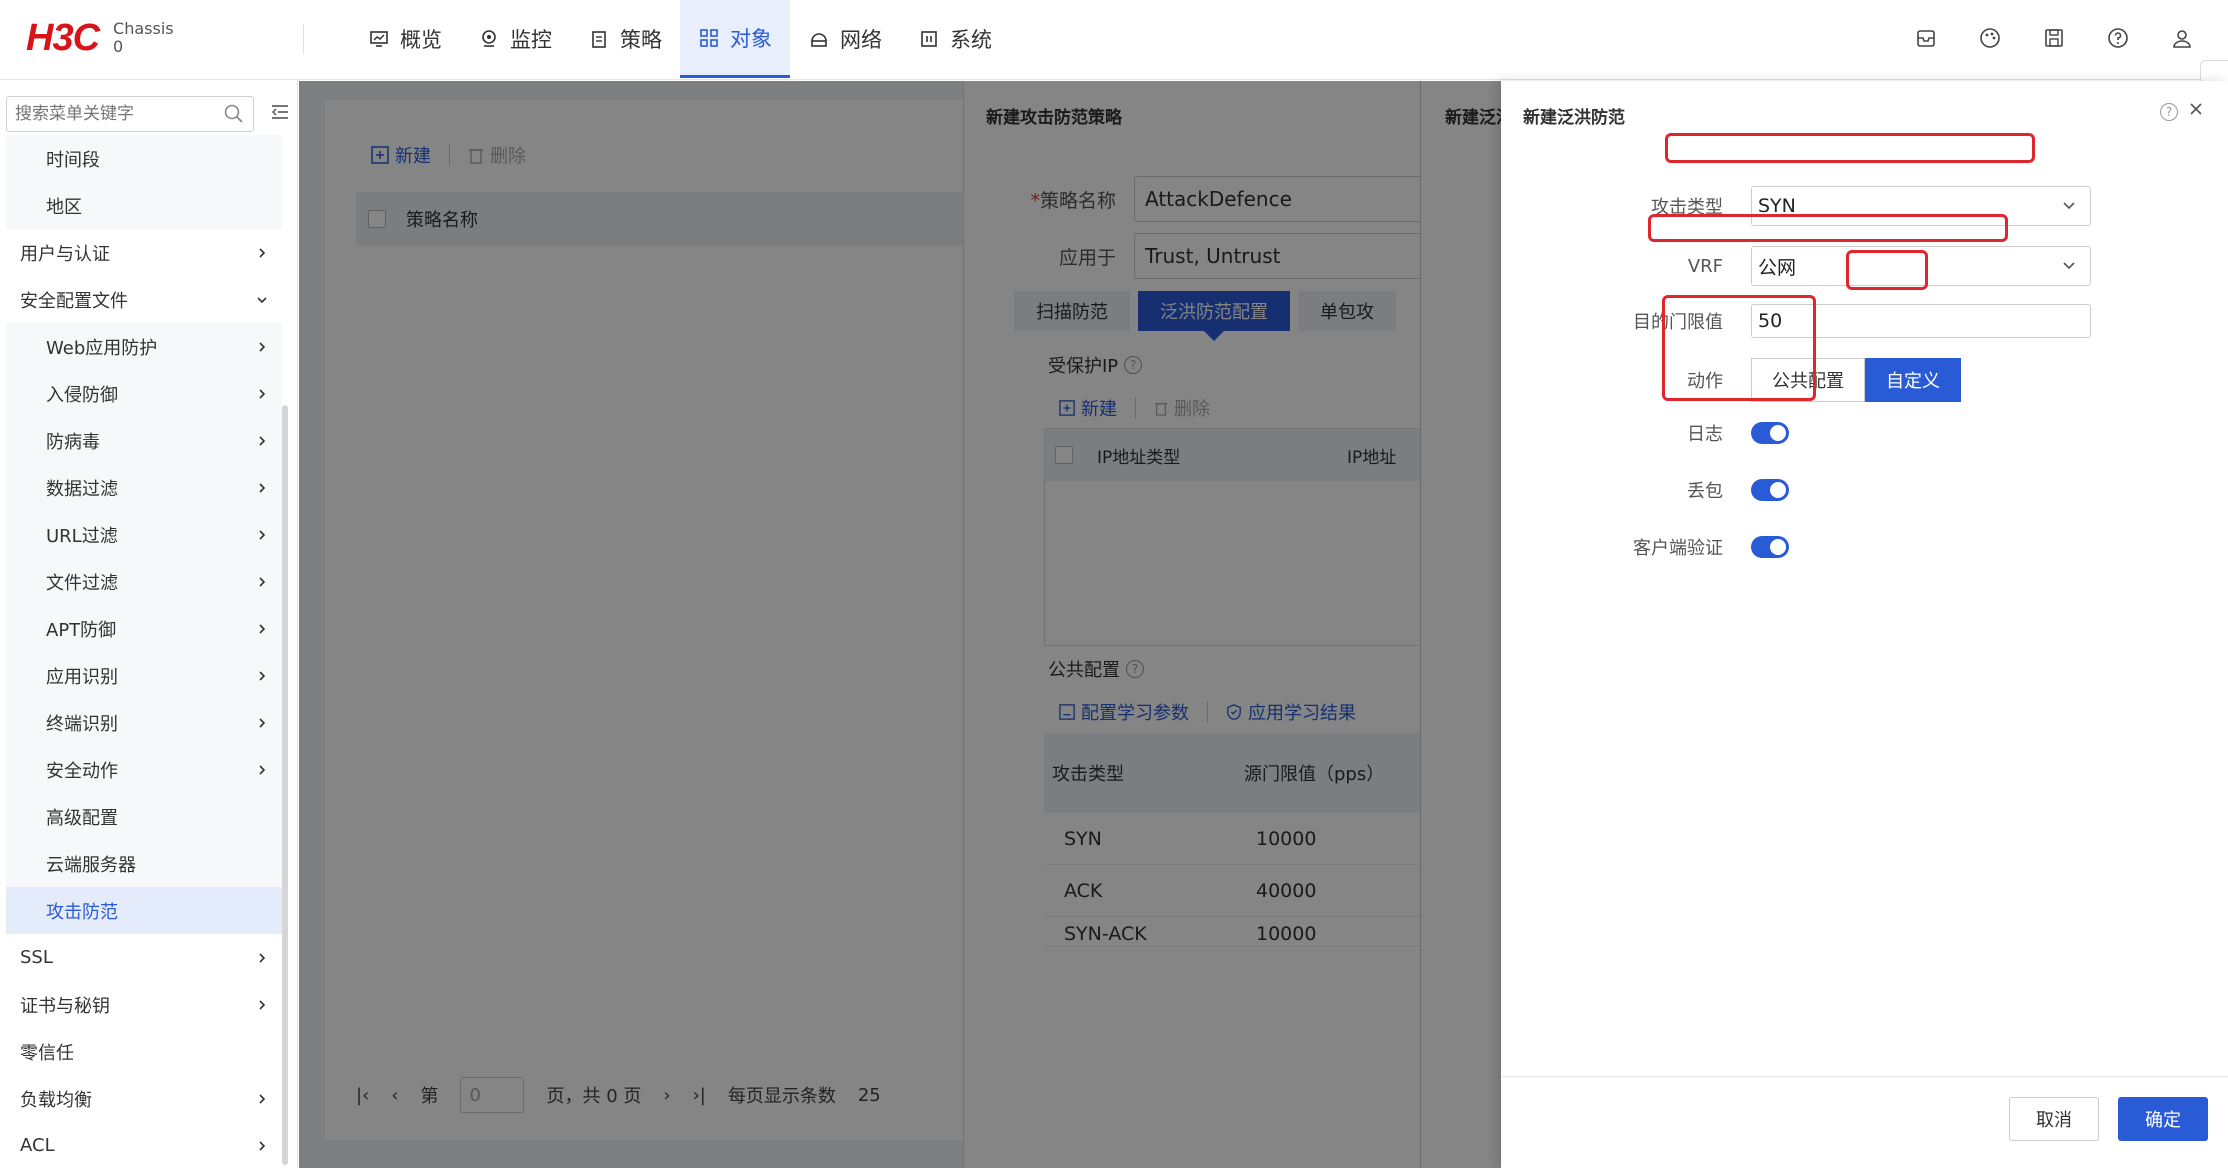 Image resolution: width=2228 pixels, height=1168 pixels. Describe the element at coordinates (1990, 38) in the screenshot. I see `palette-icon` at that location.